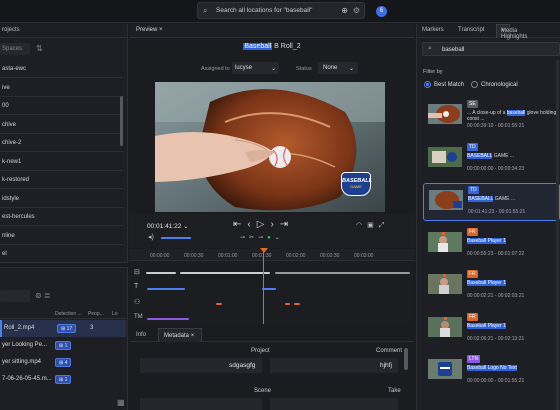 This screenshot has width=560, height=410. I want to click on projects-scrollbar, so click(121, 121).